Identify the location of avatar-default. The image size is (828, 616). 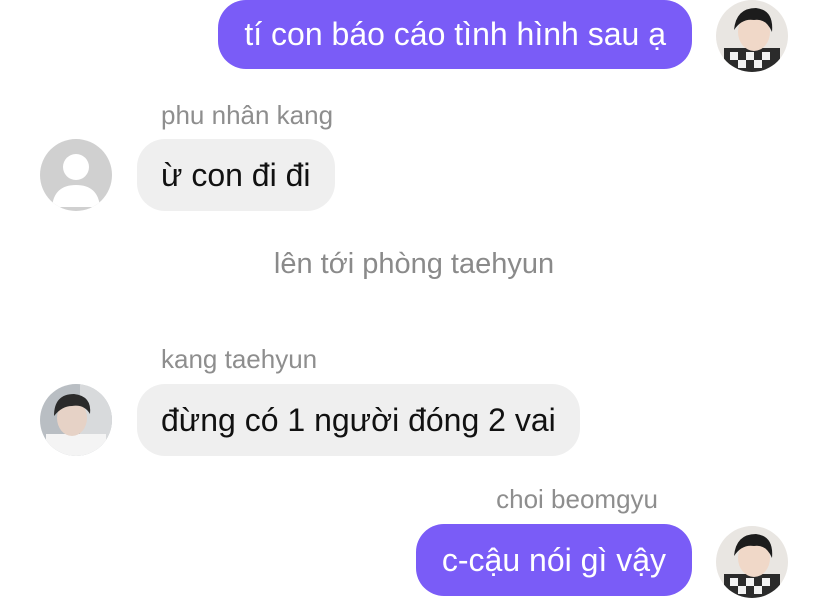
(76, 175).